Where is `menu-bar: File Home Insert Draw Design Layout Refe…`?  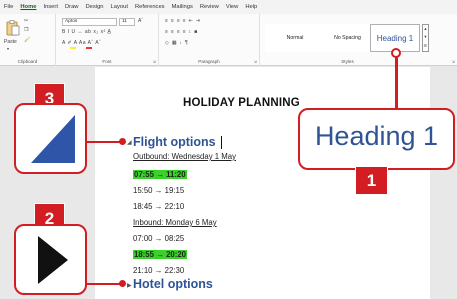
menu-bar: File Home Insert Draw Design Layout Refe… is located at coordinates (228, 7).